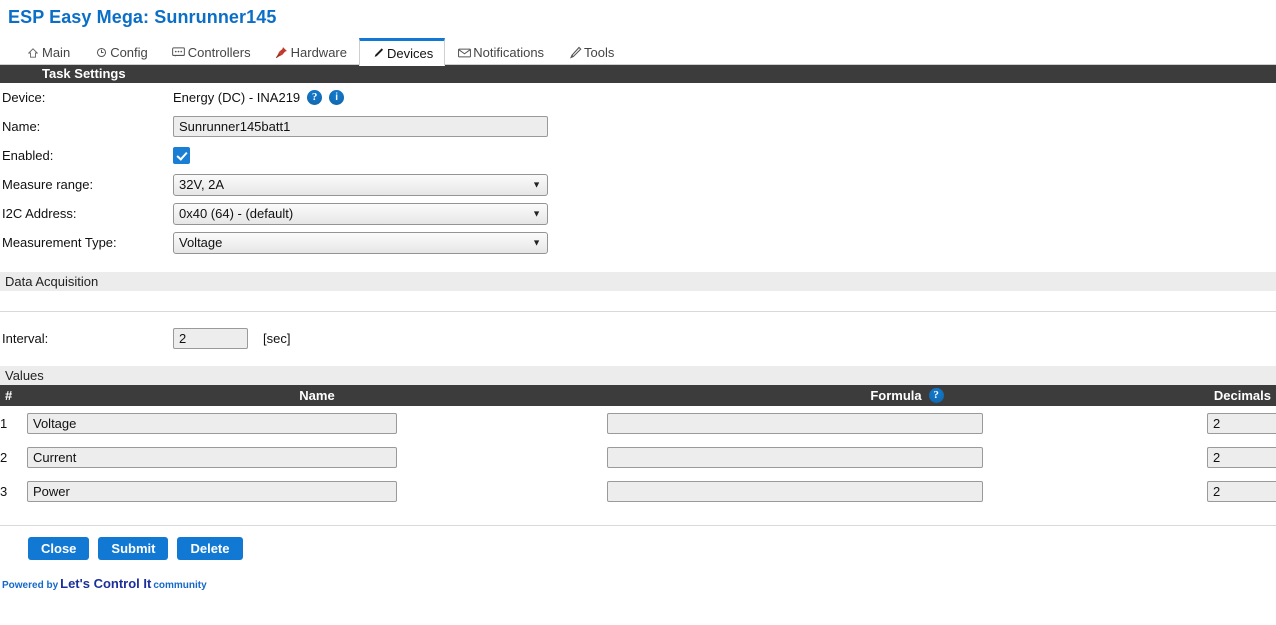 The height and width of the screenshot is (625, 1276). I want to click on tab-tools: Tools, so click(591, 52).